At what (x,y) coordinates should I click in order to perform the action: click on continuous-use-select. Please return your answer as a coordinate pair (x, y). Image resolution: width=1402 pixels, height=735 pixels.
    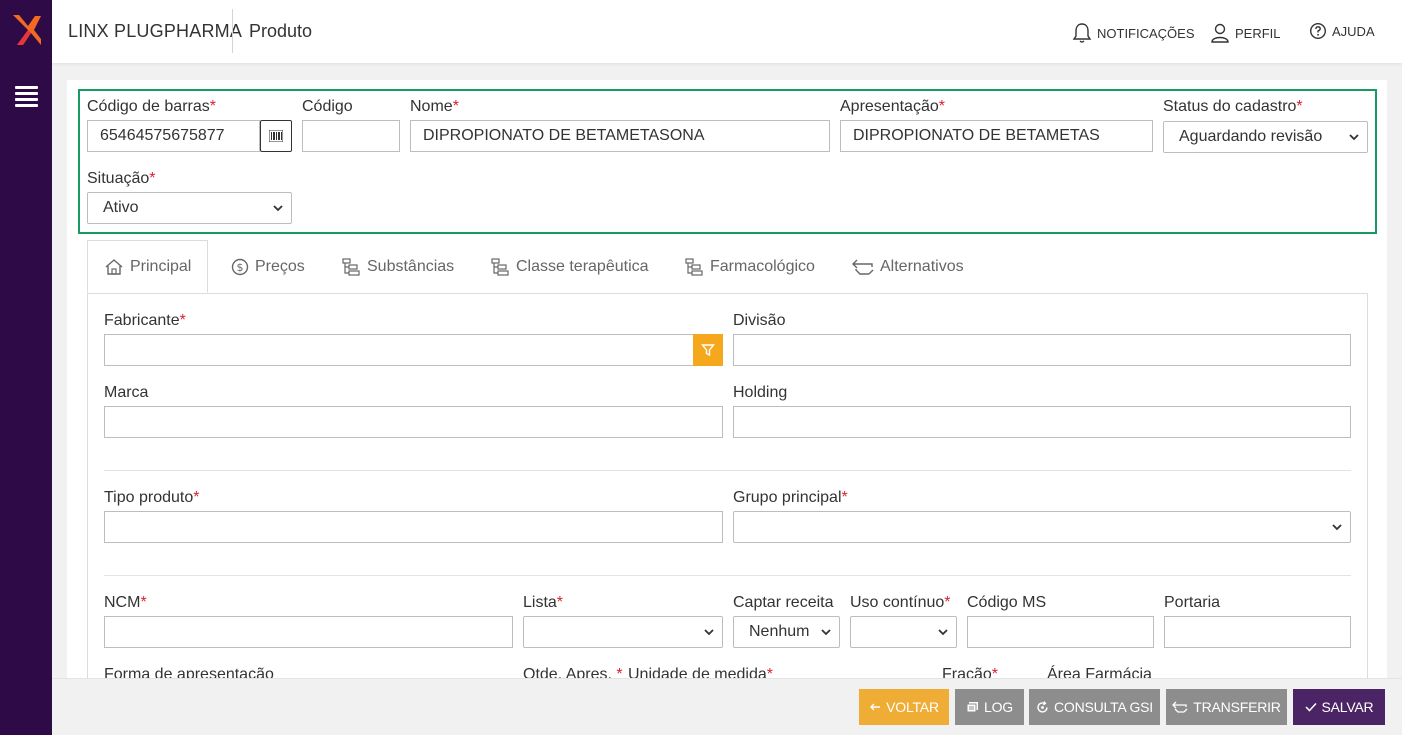
    Looking at the image, I should click on (903, 632).